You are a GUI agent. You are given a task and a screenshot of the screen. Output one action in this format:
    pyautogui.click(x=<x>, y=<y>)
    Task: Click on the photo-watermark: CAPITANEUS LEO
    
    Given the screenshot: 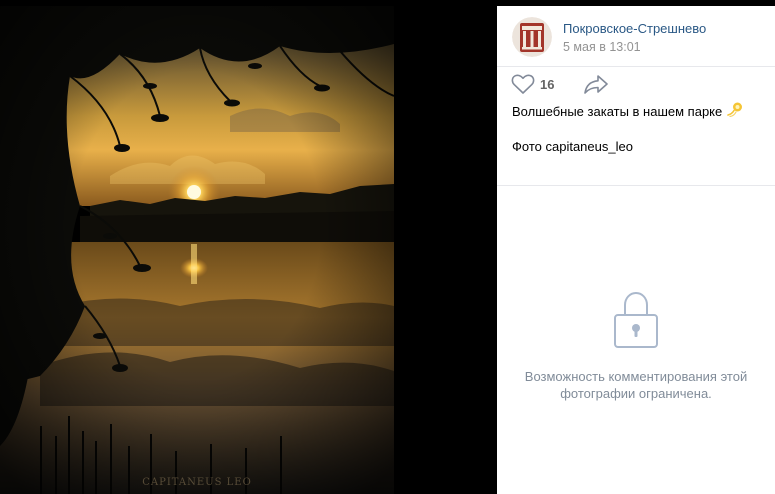 What is the action you would take?
    pyautogui.click(x=197, y=482)
    